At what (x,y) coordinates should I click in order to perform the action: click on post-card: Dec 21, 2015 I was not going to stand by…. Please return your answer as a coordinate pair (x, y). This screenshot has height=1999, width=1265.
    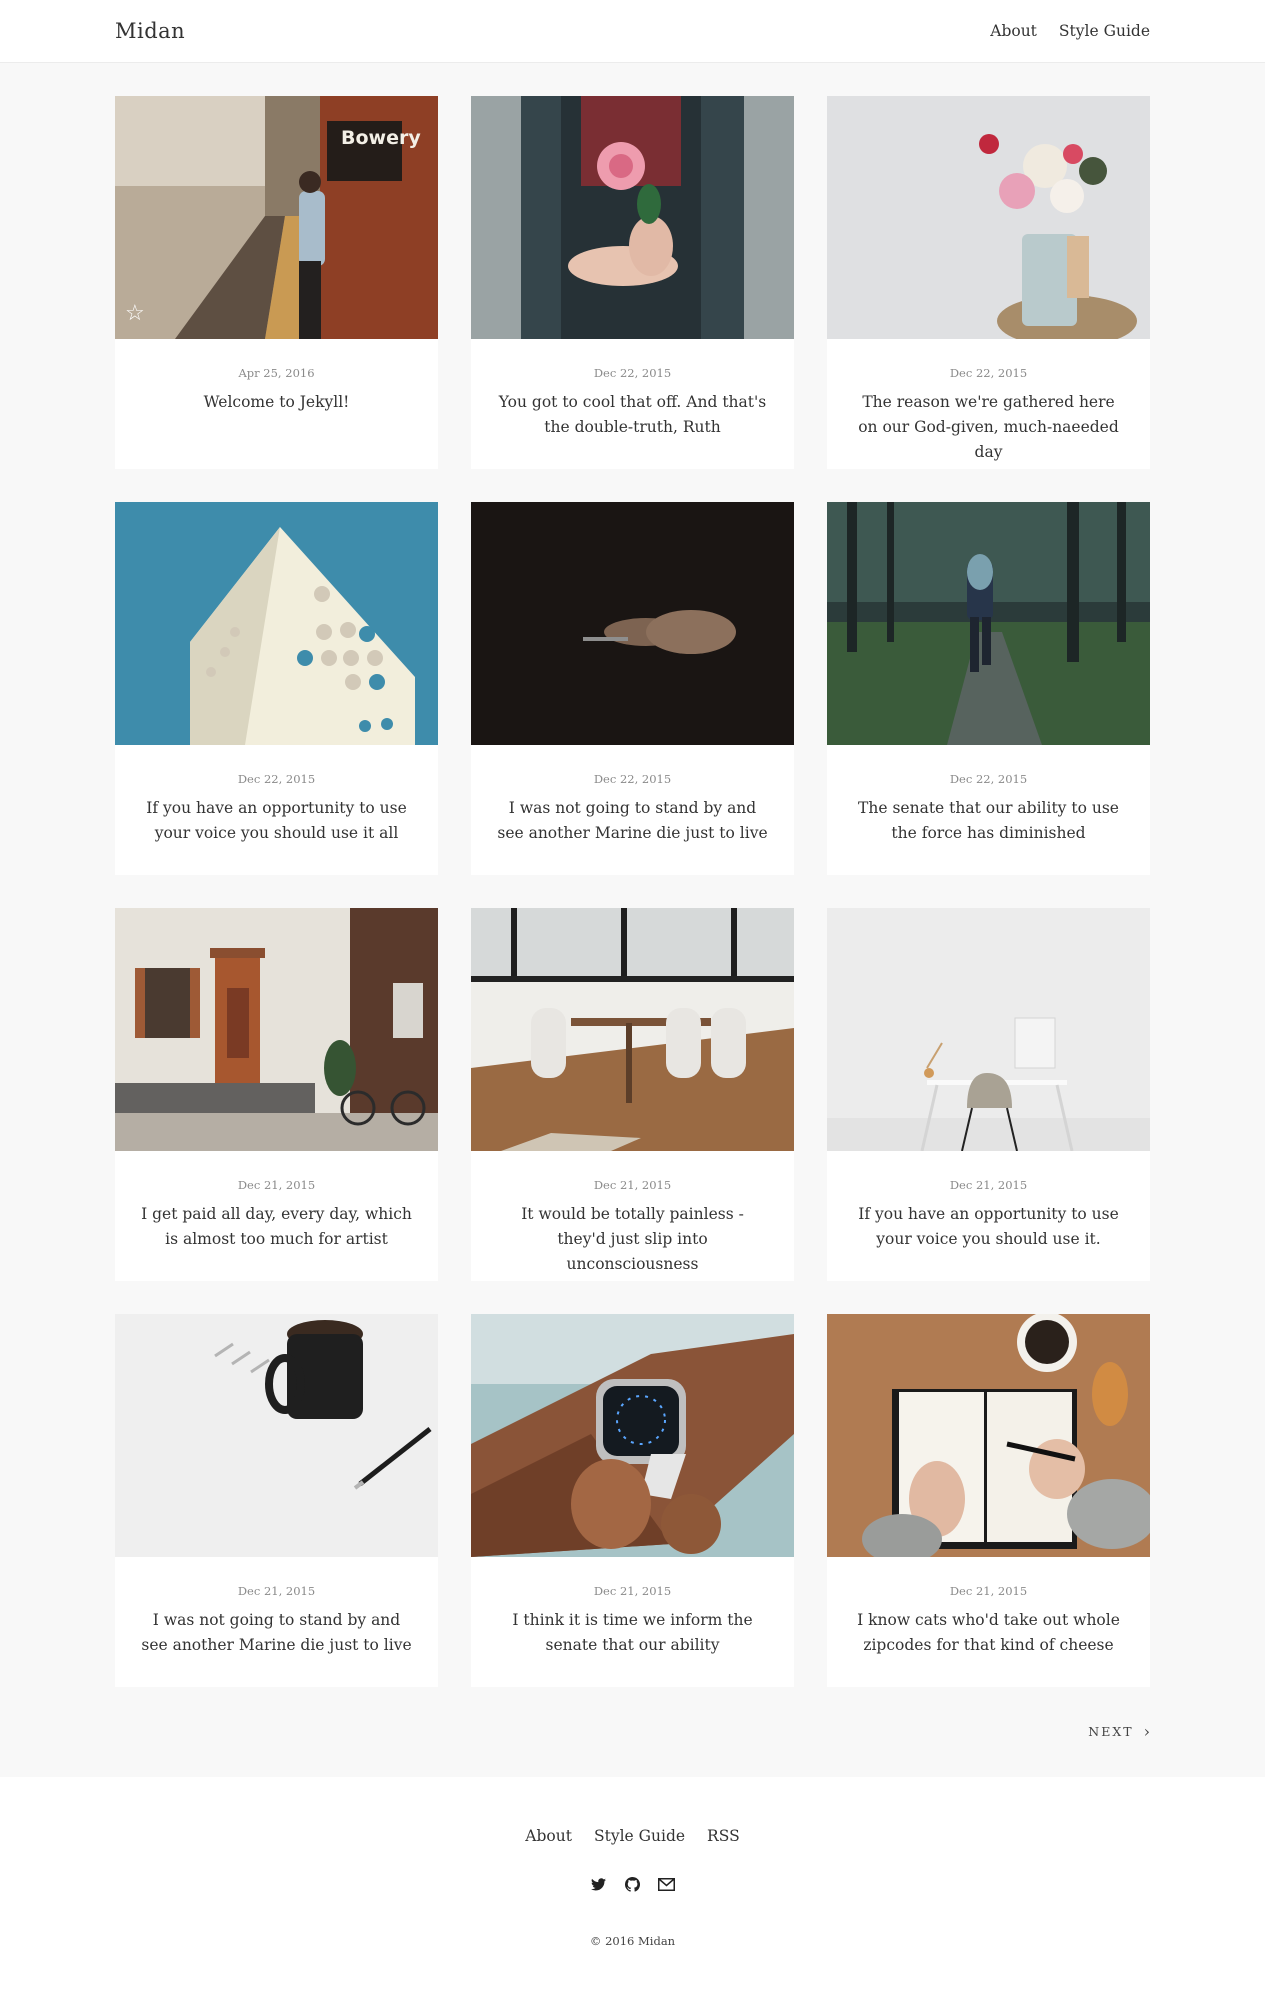
    Looking at the image, I should click on (276, 1500).